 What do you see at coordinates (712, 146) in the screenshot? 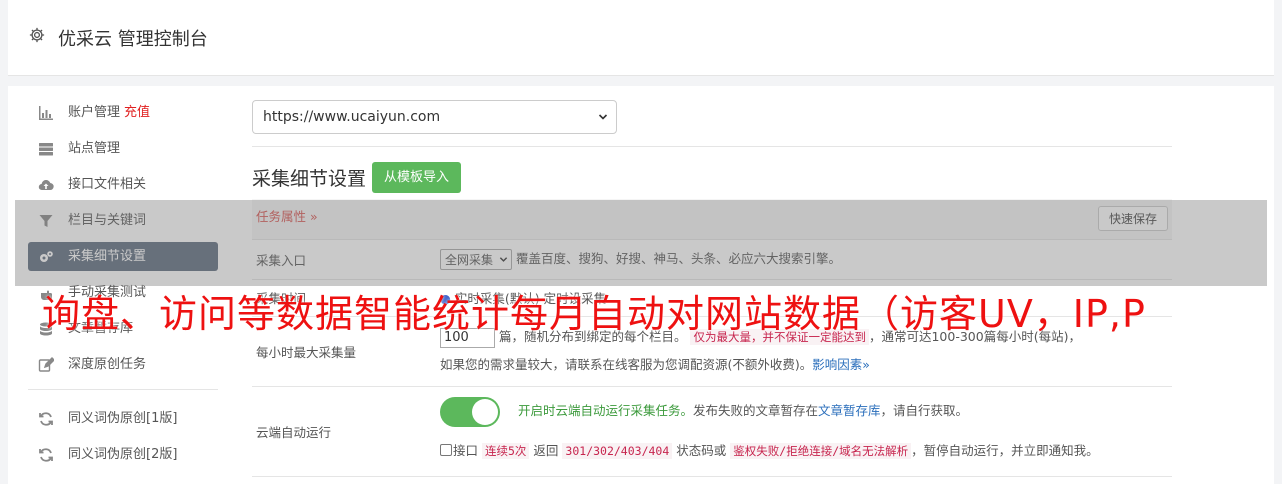
I see `divider` at bounding box center [712, 146].